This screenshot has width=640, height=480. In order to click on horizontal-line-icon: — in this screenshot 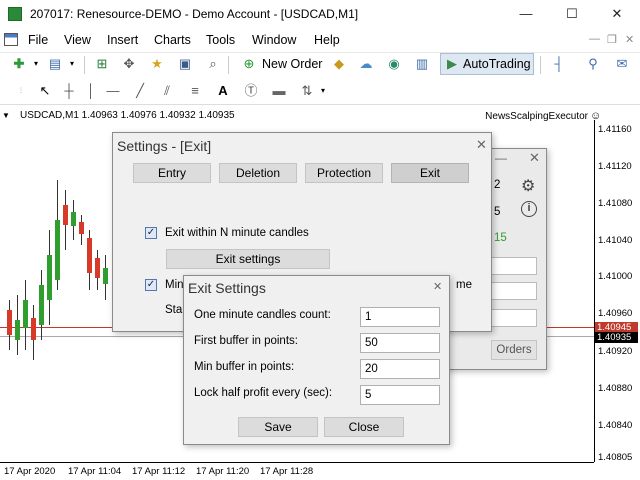, I will do `click(113, 91)`.